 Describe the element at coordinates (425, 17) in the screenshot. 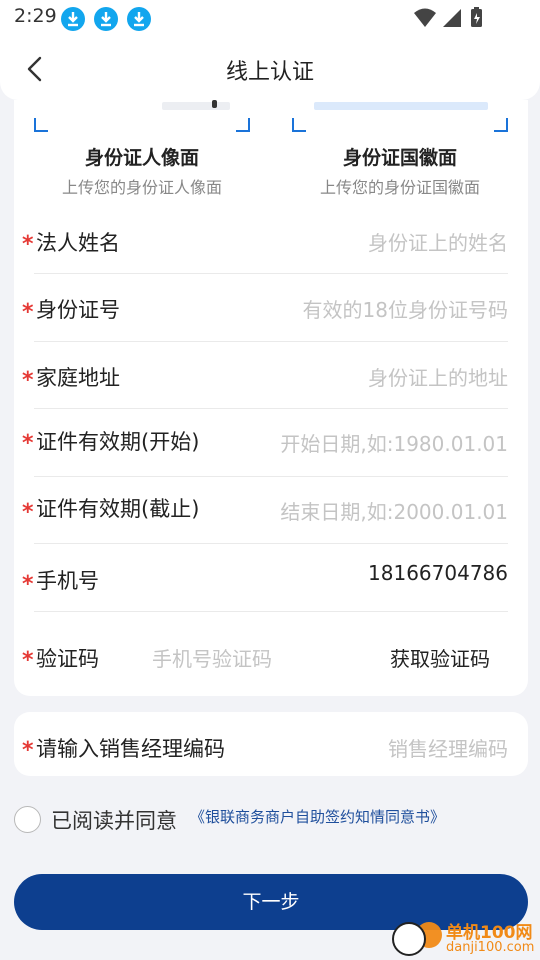

I see `wifi-icon` at that location.